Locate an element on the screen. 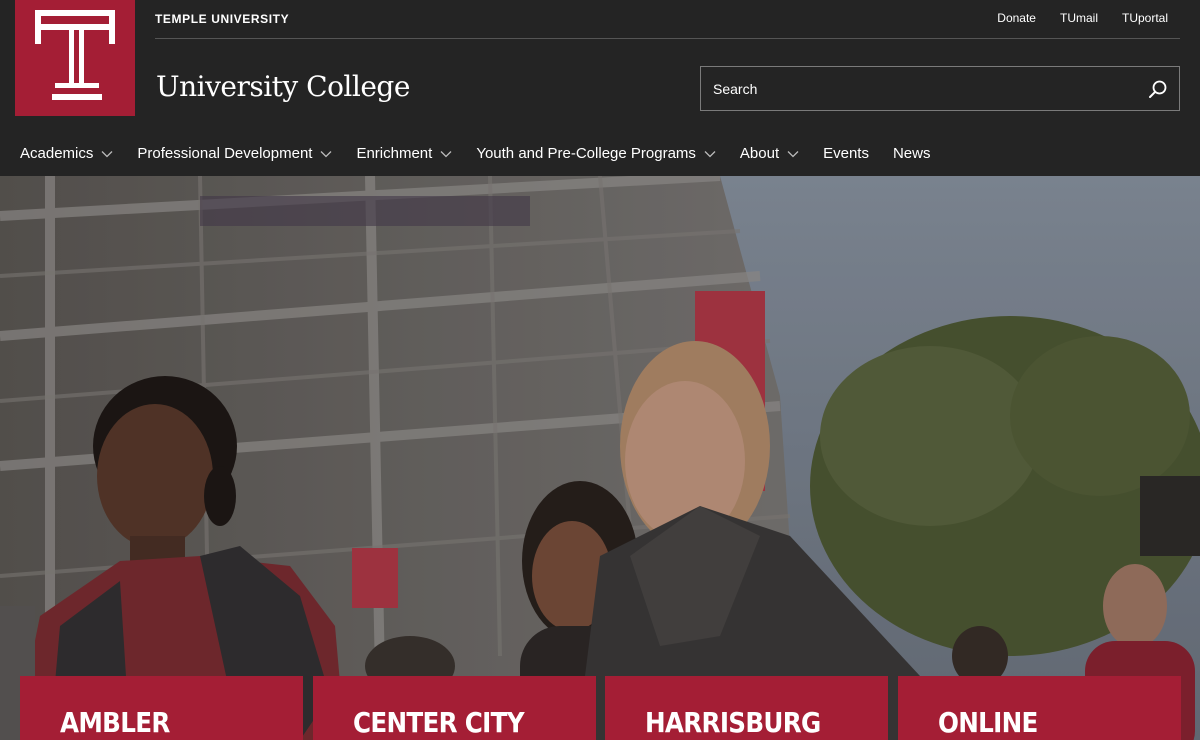 This screenshot has height=740, width=1200. nav-item-professional-development: Professional Development is located at coordinates (234, 153).